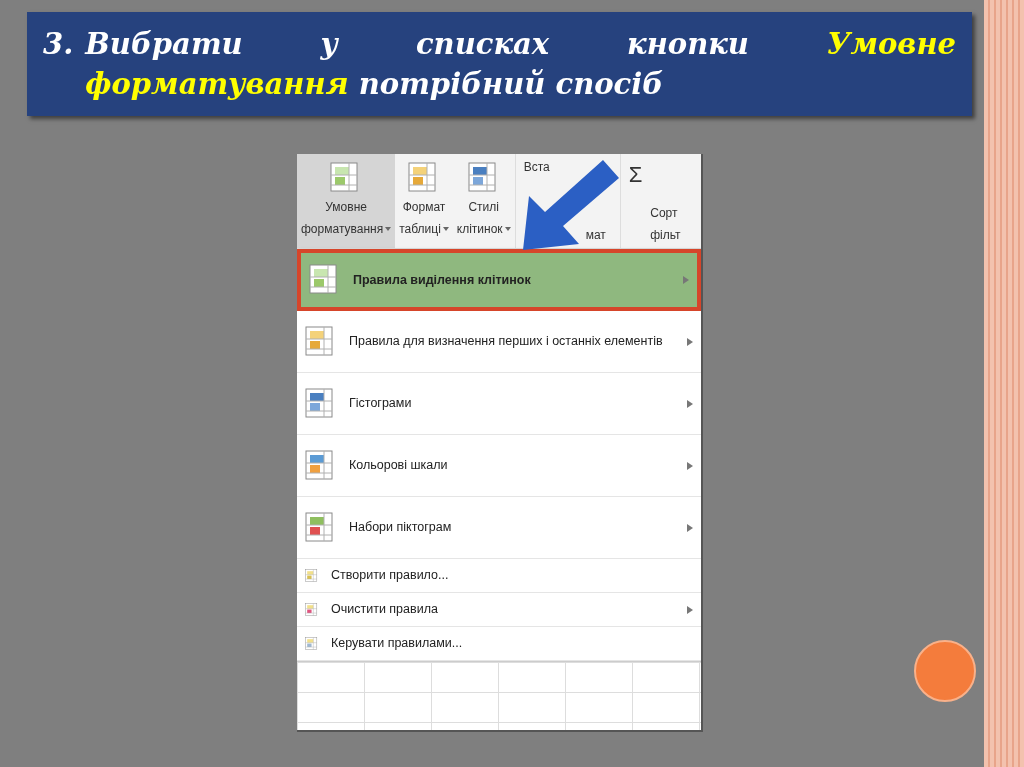  What do you see at coordinates (499, 404) in the screenshot?
I see `menu-item: Гістограми` at bounding box center [499, 404].